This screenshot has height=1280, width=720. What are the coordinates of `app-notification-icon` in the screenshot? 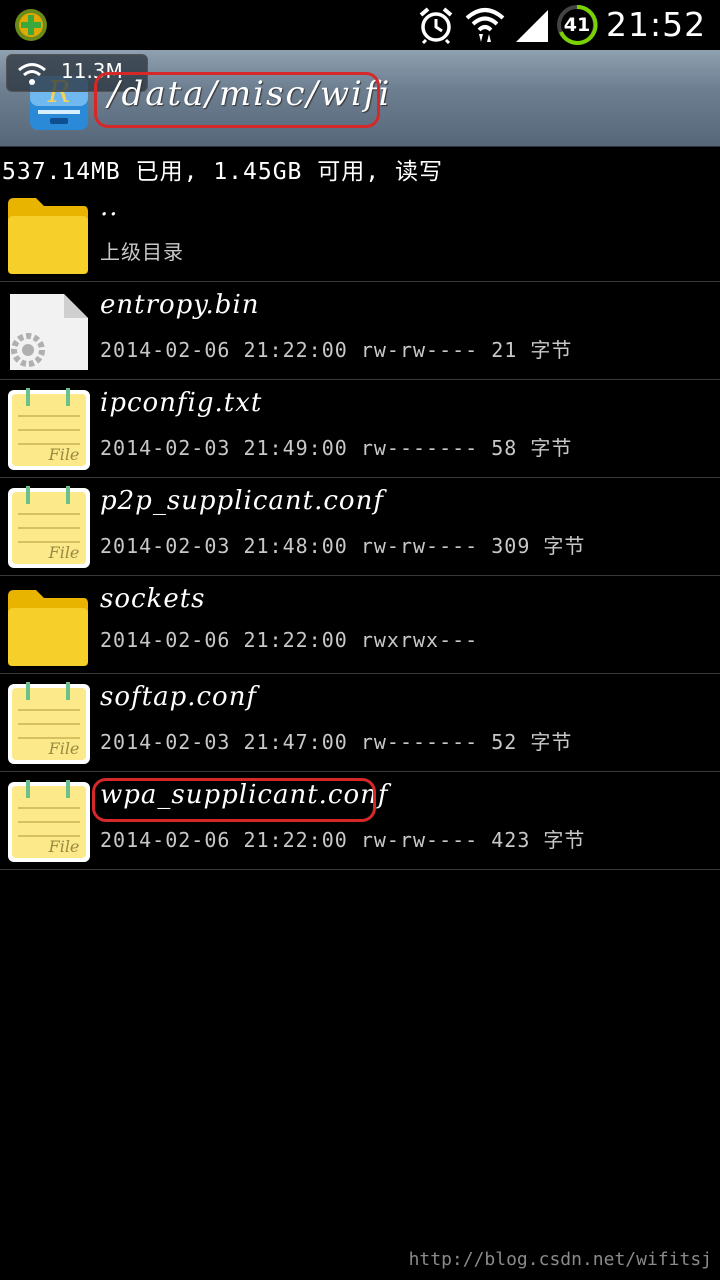 It's located at (31, 25).